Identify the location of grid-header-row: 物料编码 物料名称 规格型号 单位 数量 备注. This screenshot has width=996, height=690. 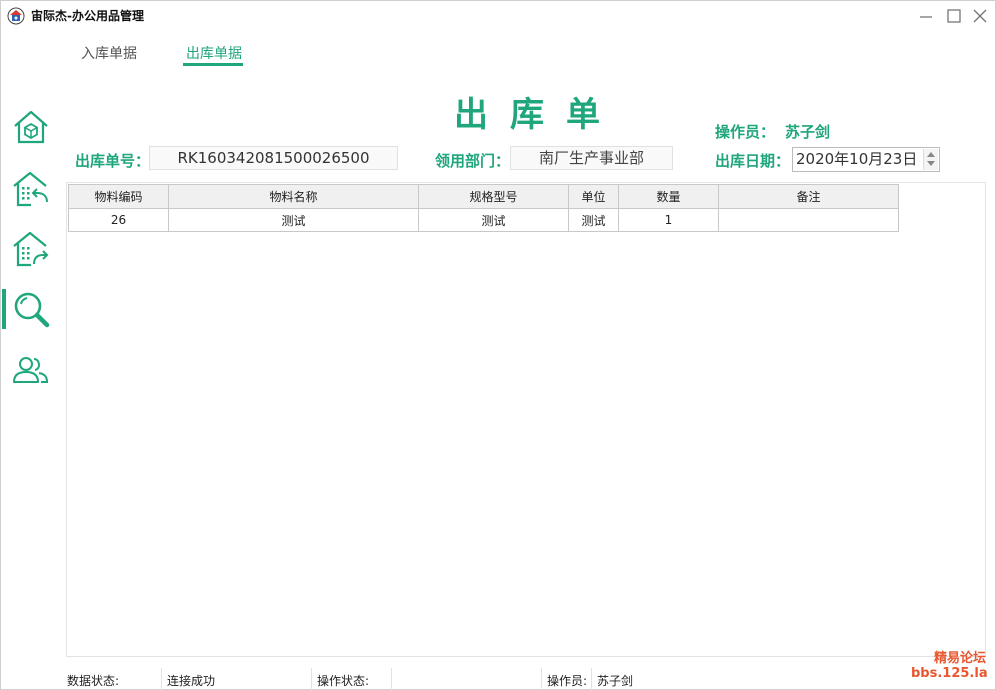
(483, 196).